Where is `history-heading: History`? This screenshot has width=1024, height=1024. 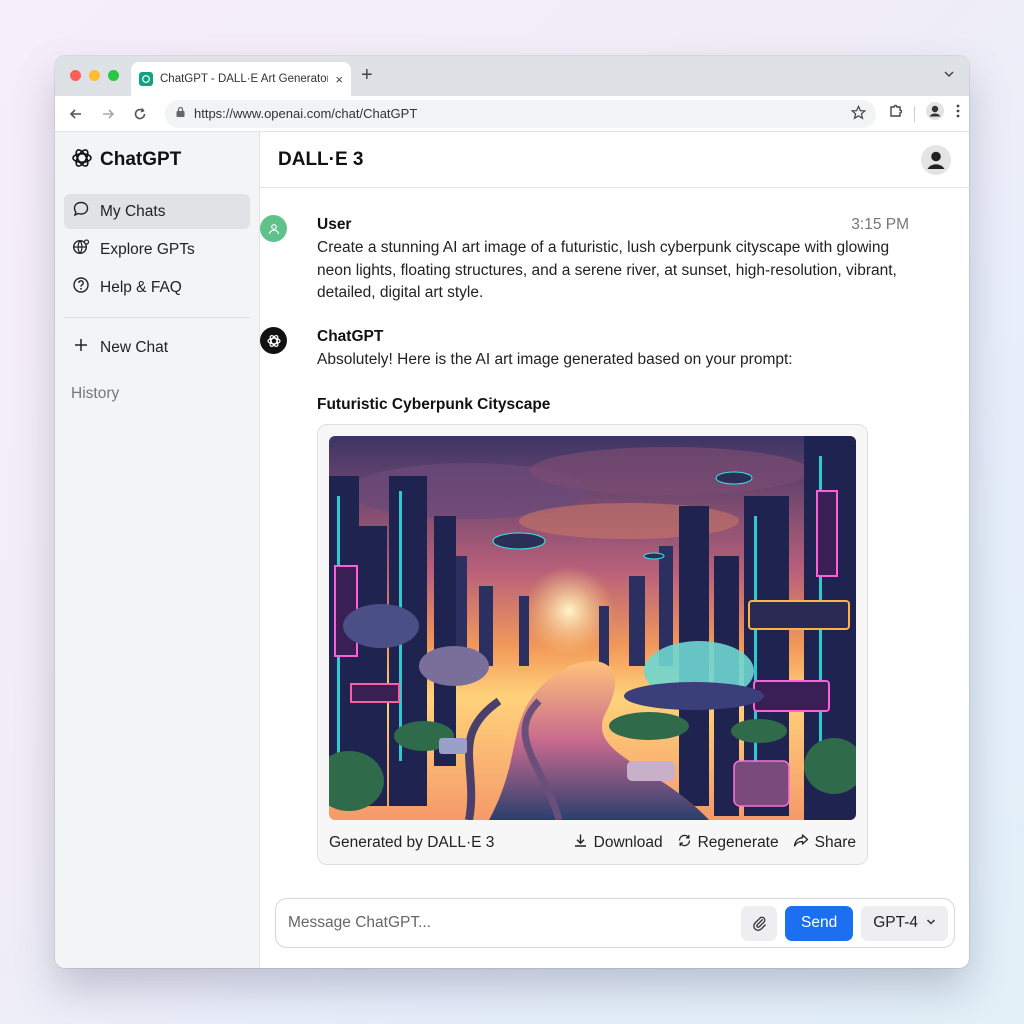
history-heading: History is located at coordinates (95, 393).